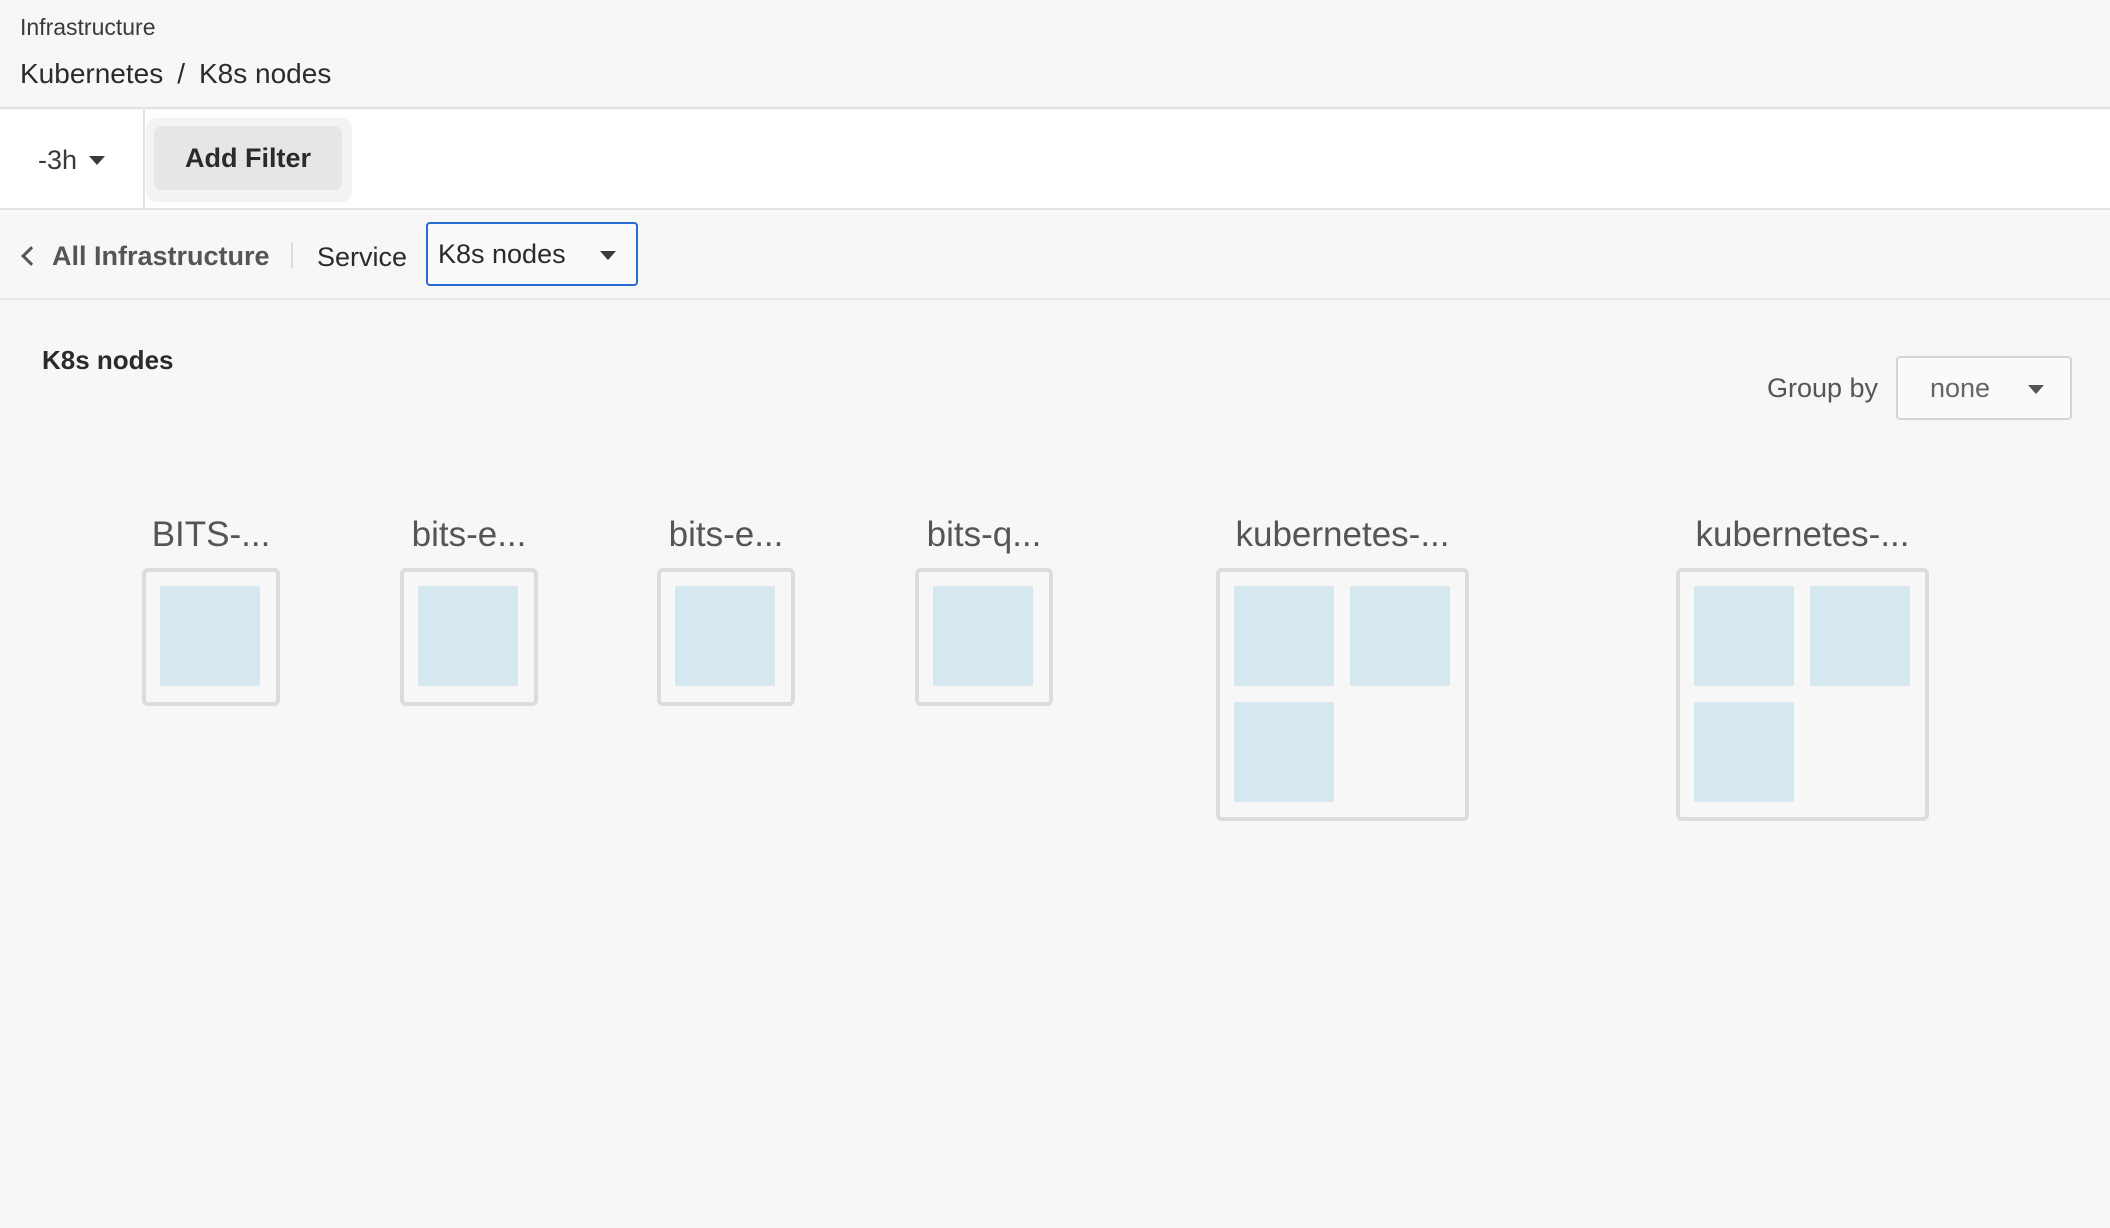 This screenshot has height=1228, width=2110. Describe the element at coordinates (175, 74) in the screenshot. I see `breadcrumb: Kubernetes / K8s nodes` at that location.